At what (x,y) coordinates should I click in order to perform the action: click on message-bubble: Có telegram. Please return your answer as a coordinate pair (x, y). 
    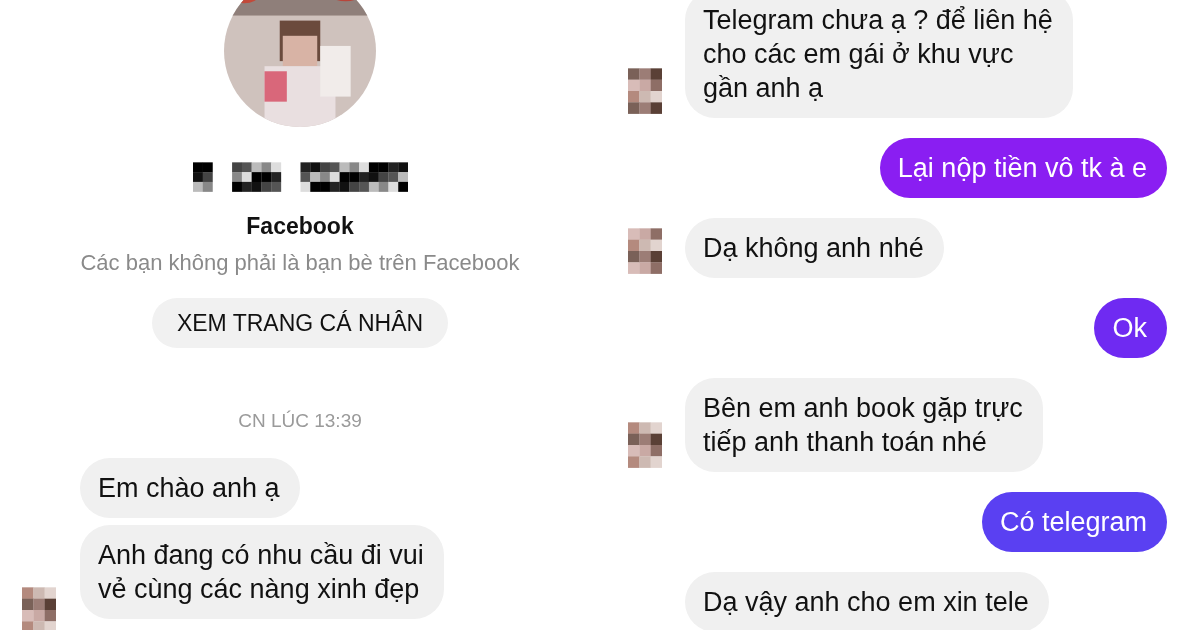
    Looking at the image, I should click on (1074, 522).